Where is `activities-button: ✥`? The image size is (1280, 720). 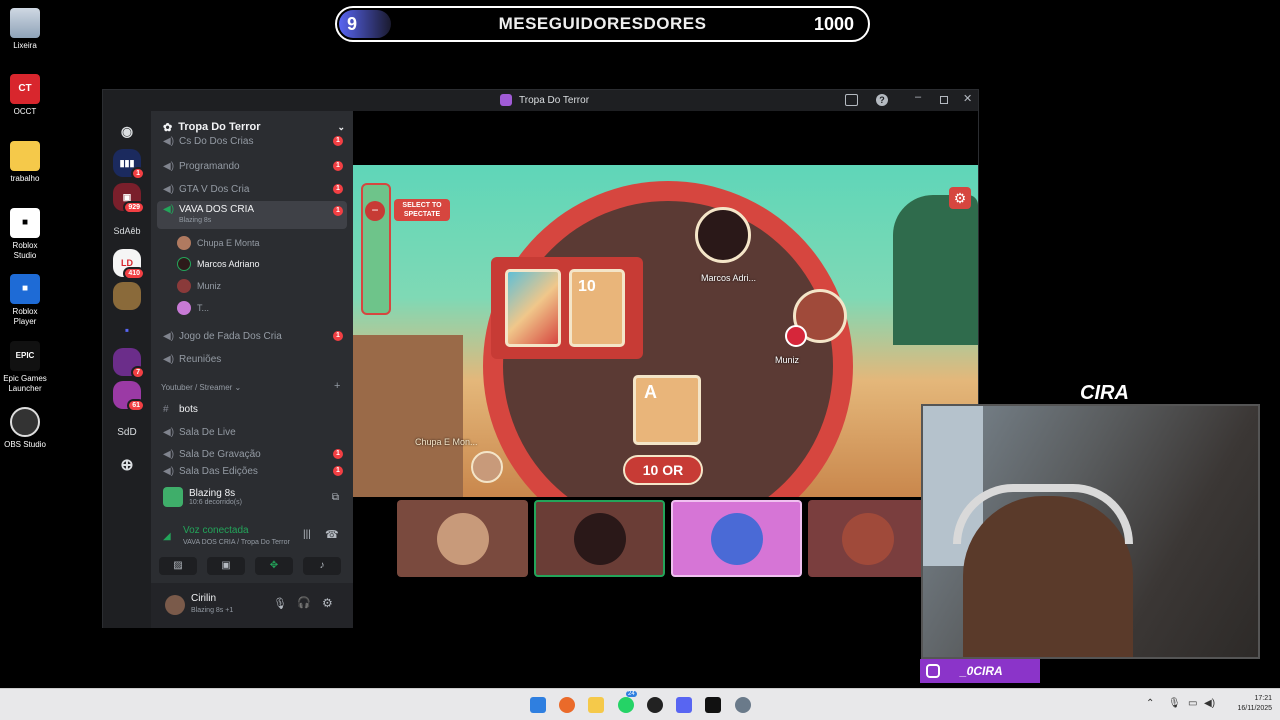 activities-button: ✥ is located at coordinates (274, 566).